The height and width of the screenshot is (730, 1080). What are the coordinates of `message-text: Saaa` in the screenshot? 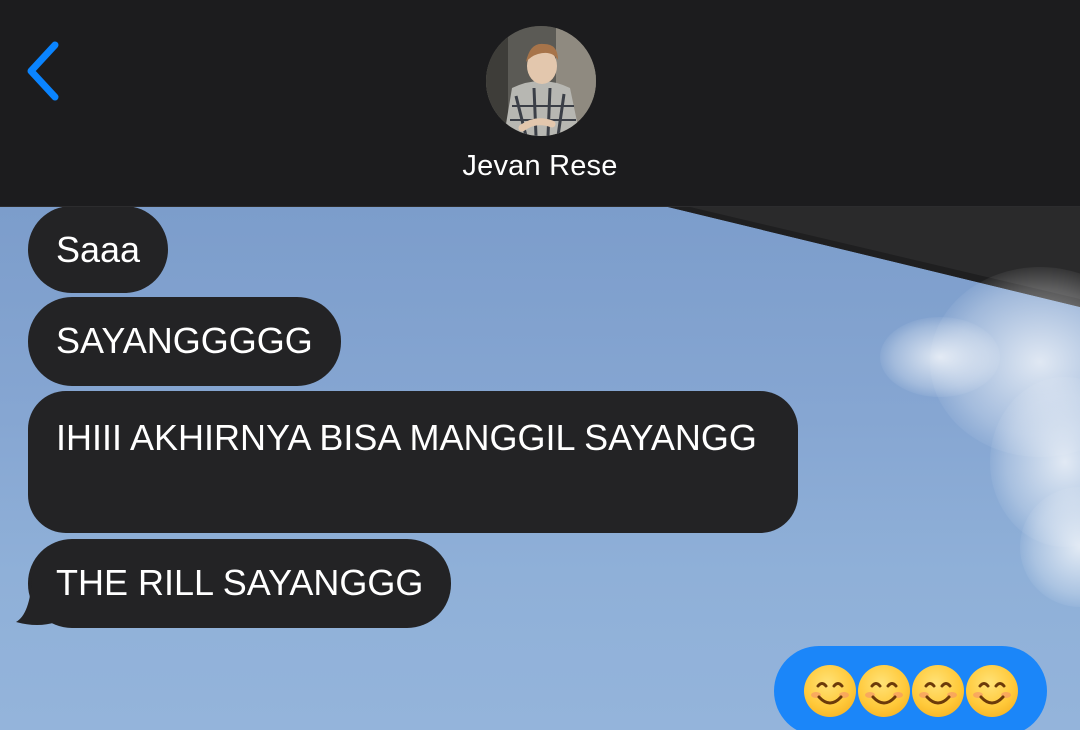 It's located at (98, 249).